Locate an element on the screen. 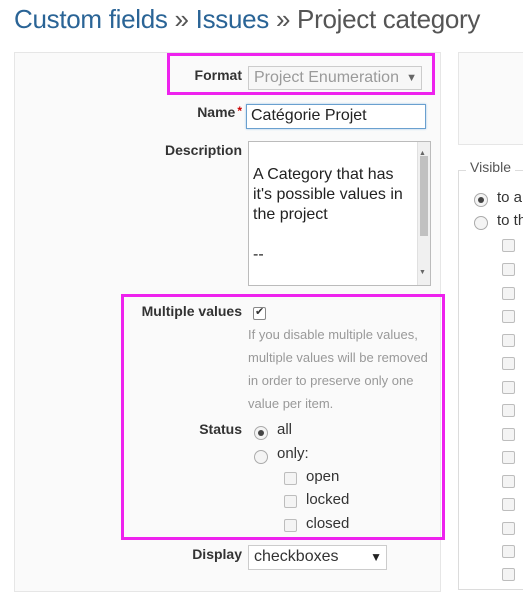 This screenshot has width=523, height=592. visible-to-all-radio is located at coordinates (481, 200).